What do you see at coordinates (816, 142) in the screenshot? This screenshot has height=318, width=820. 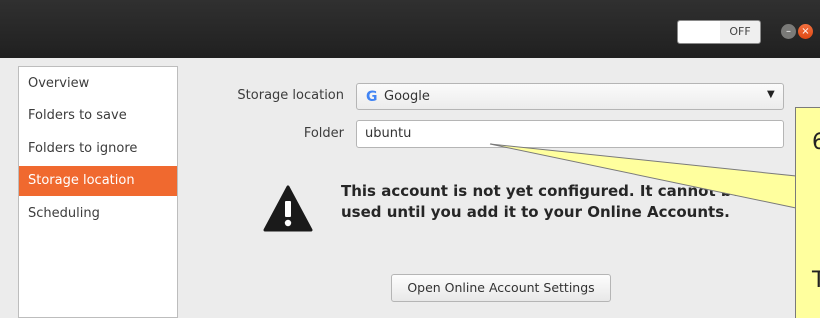 I see `callout-text-top: 6` at bounding box center [816, 142].